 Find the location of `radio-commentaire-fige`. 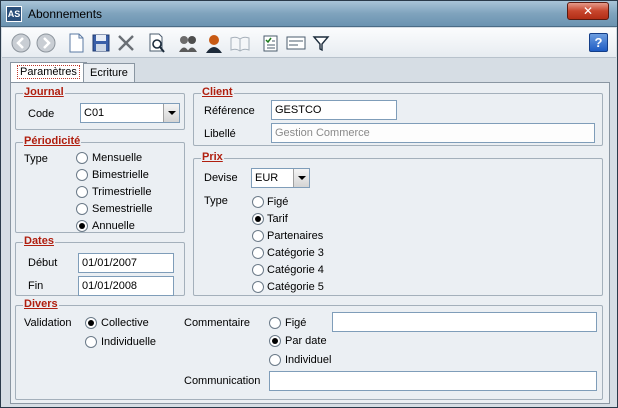

radio-commentaire-fige is located at coordinates (275, 323).